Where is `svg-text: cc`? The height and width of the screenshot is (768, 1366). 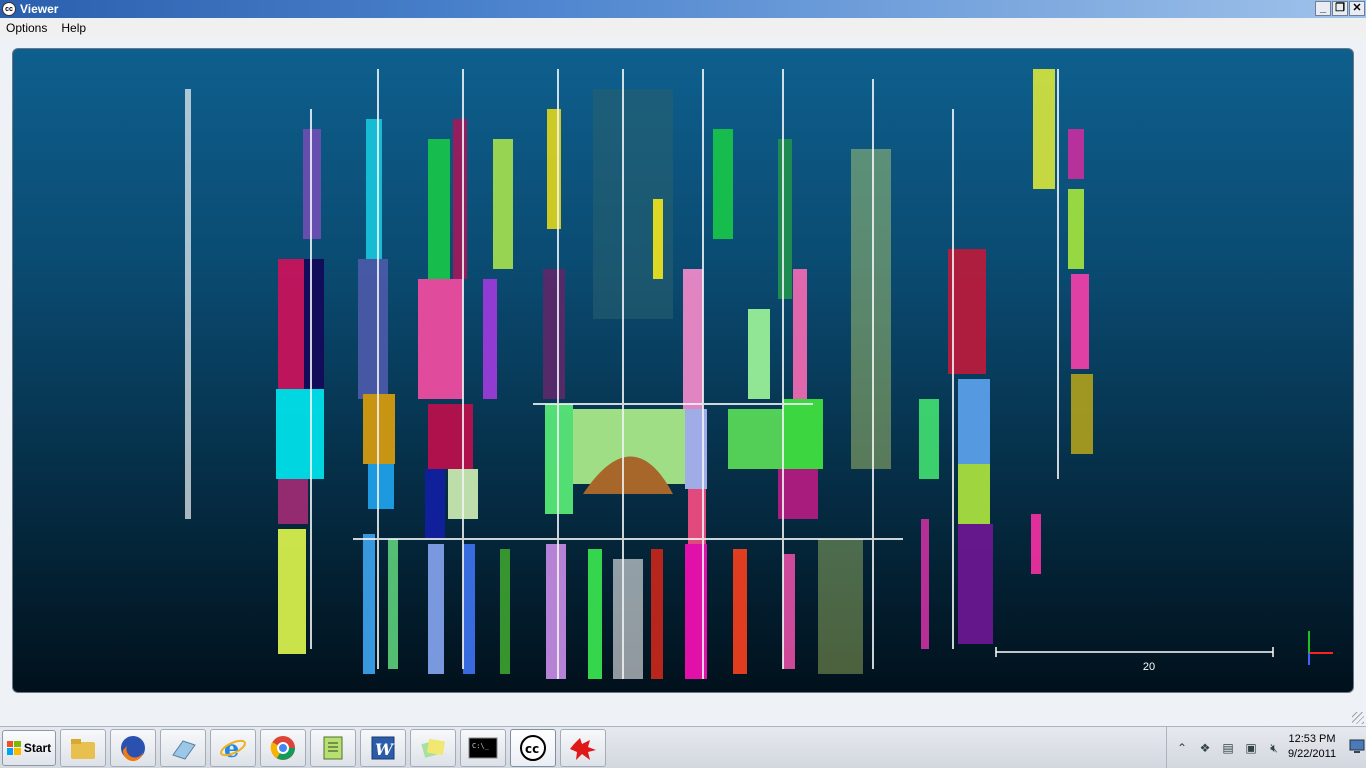
svg-text: cc is located at coordinates (532, 749).